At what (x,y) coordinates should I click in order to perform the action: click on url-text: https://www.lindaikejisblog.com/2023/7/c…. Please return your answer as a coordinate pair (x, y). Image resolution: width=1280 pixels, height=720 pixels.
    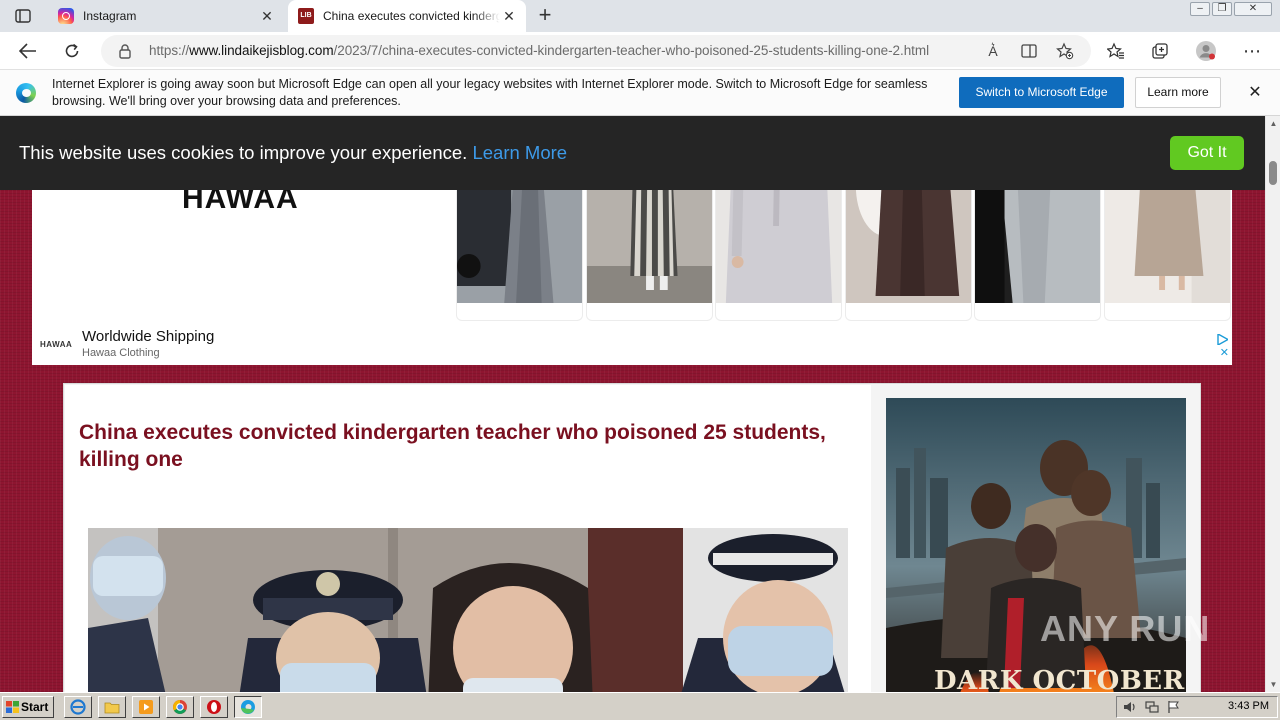
    Looking at the image, I should click on (539, 50).